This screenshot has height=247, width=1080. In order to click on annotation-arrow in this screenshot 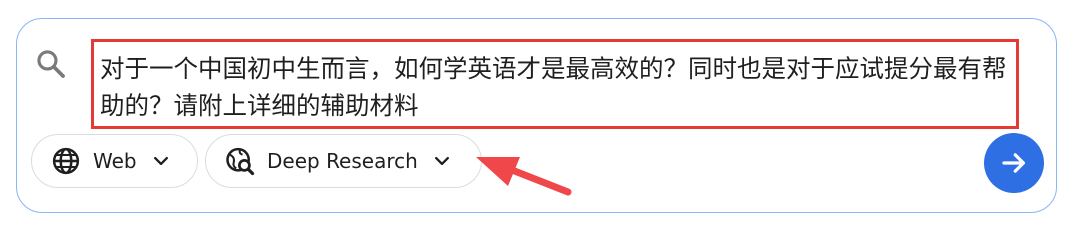, I will do `click(524, 176)`.